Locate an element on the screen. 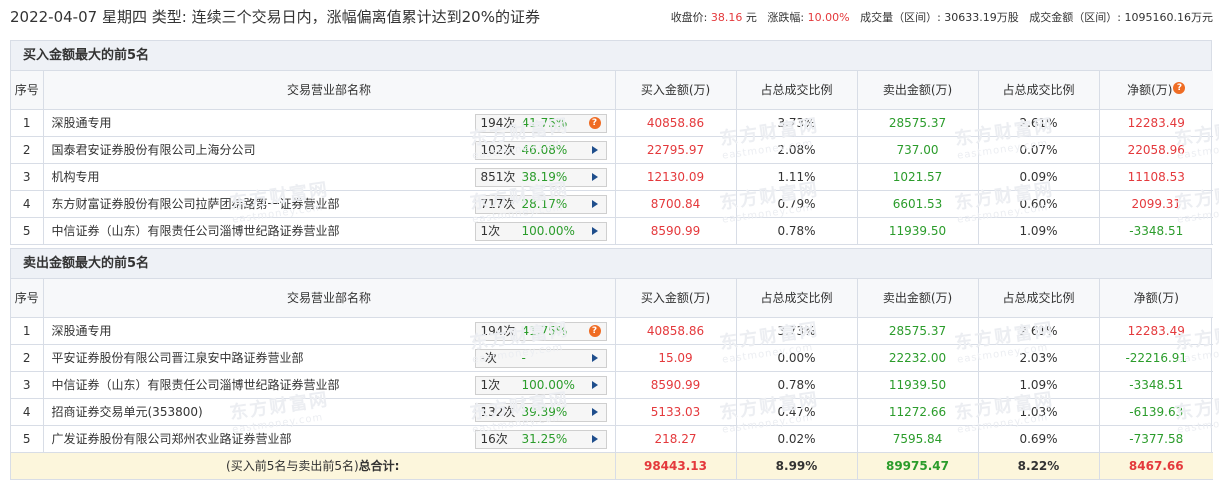 The height and width of the screenshot is (494, 1219). branch-name: 广发证券股份有限公司郑州农业路证券营业部 is located at coordinates (172, 438).